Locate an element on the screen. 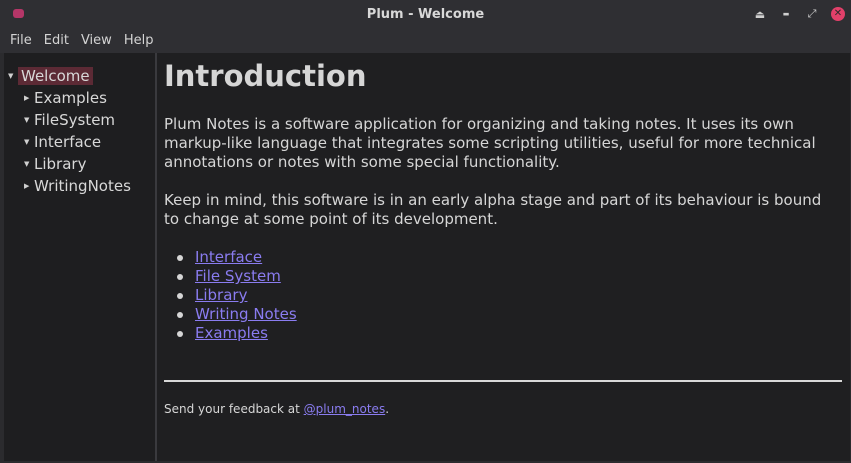  sidebar-item-label: Interface is located at coordinates (68, 142).